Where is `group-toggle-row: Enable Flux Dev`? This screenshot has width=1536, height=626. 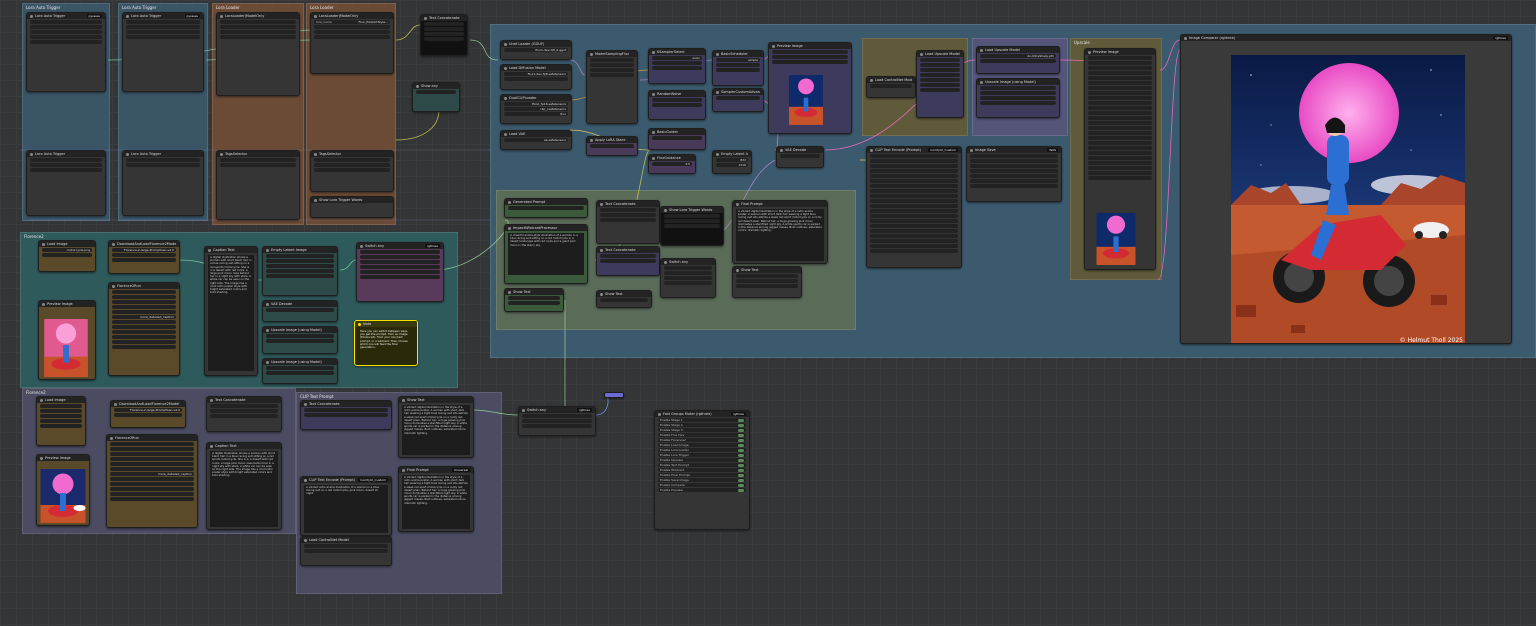
group-toggle-row: Enable Flux Dev is located at coordinates (702, 435).